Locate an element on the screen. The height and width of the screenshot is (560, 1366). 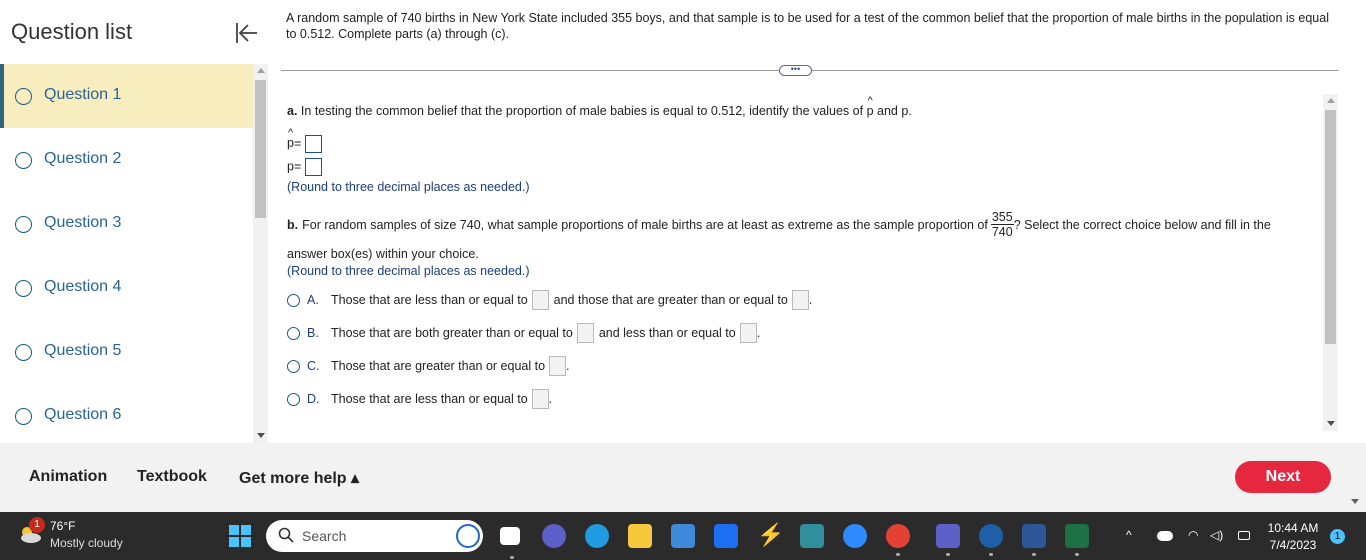
taskbar-search: Search is located at coordinates (374, 536).